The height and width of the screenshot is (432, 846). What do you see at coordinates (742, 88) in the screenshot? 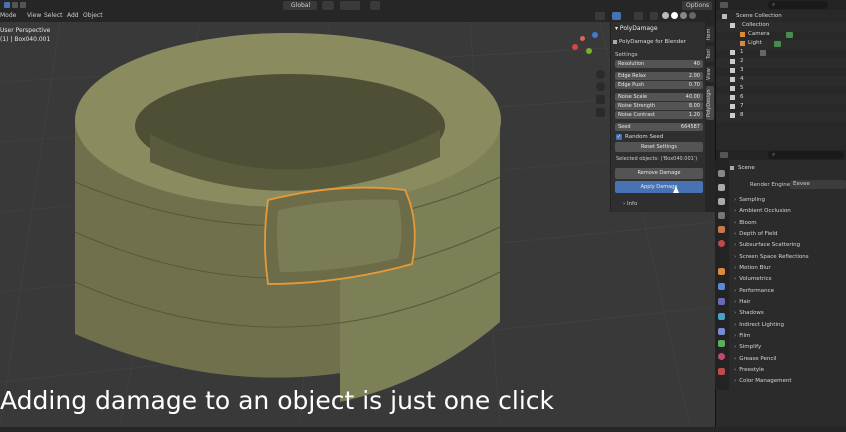
I see `item-label: 5` at bounding box center [742, 88].